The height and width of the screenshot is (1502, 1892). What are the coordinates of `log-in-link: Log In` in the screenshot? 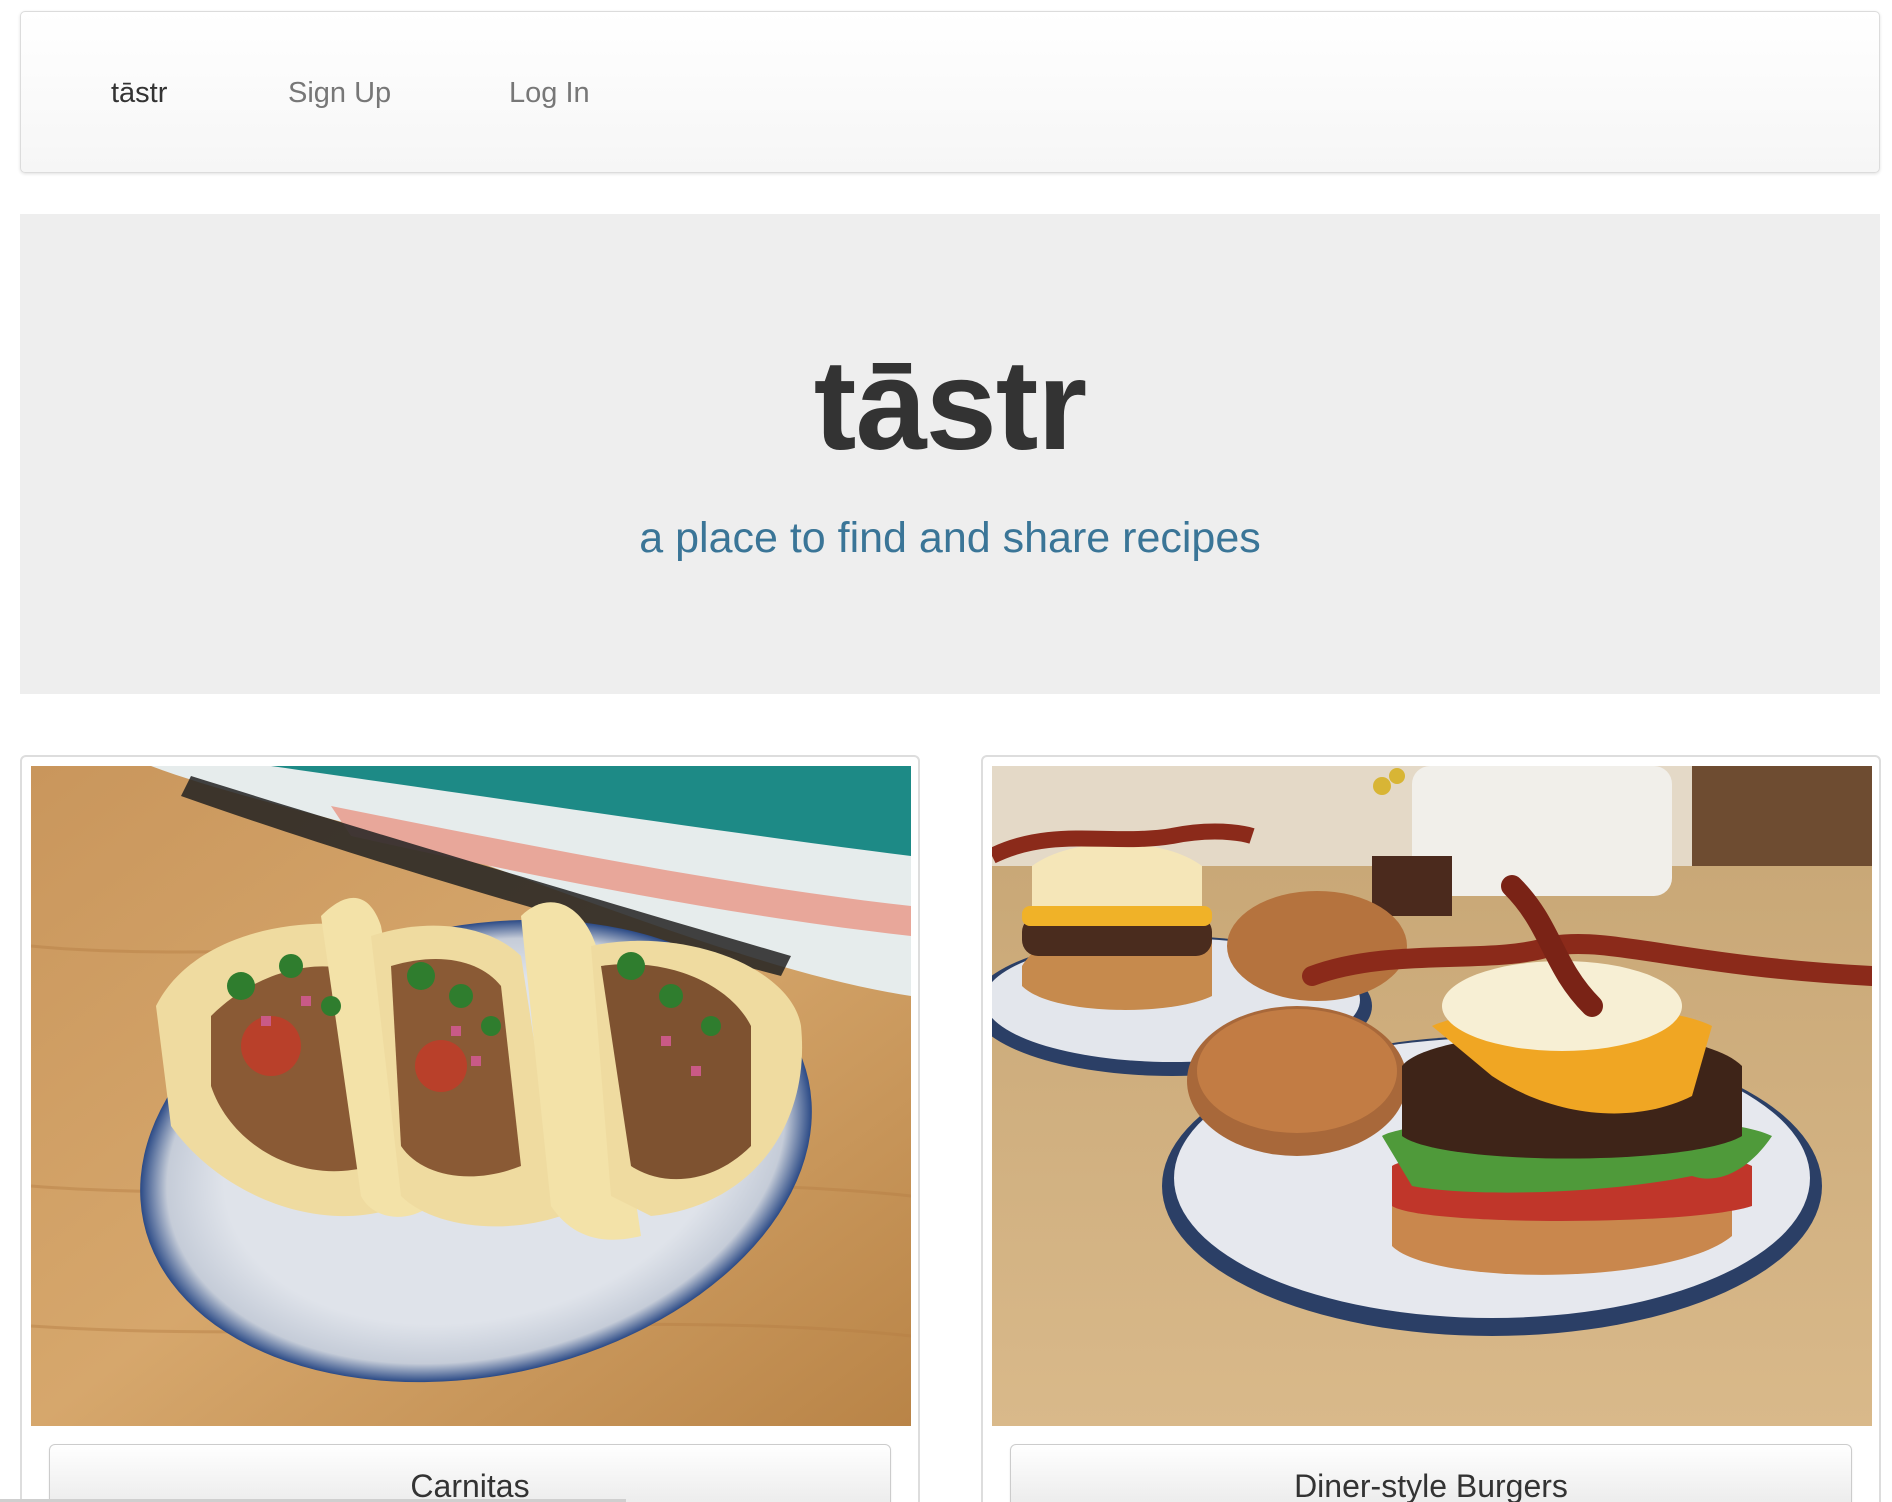 It's located at (549, 93).